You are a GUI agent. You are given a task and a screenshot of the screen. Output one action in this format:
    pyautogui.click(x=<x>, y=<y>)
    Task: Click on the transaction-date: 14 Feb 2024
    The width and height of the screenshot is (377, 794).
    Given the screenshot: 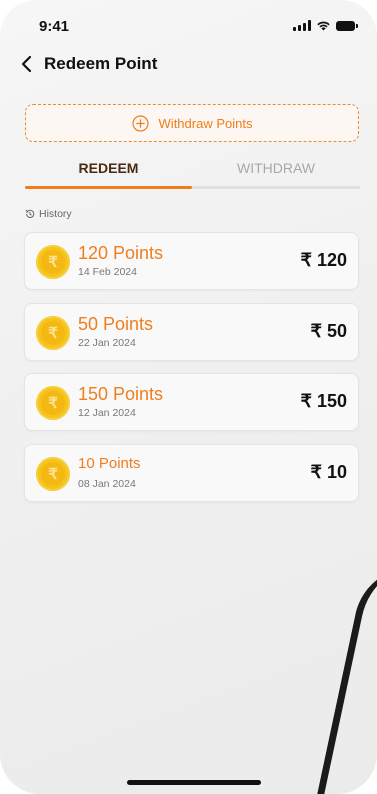 What is the action you would take?
    pyautogui.click(x=107, y=272)
    